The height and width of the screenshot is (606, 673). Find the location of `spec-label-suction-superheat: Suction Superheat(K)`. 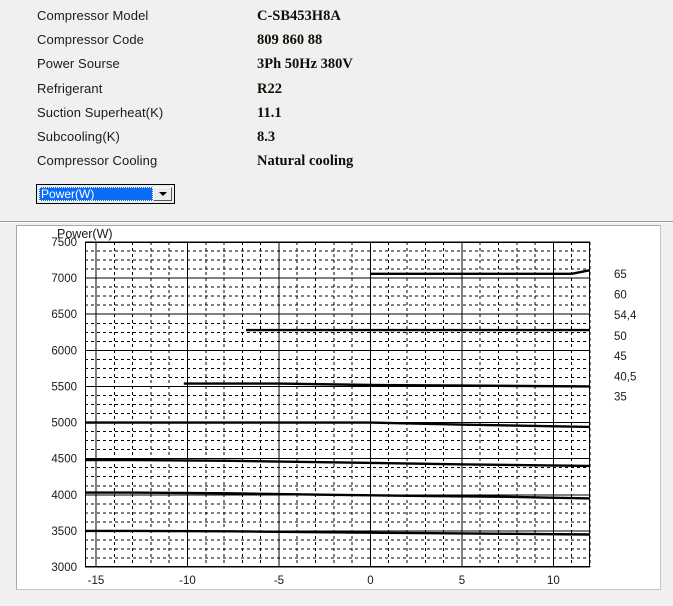

spec-label-suction-superheat: Suction Superheat(K) is located at coordinates (100, 112).